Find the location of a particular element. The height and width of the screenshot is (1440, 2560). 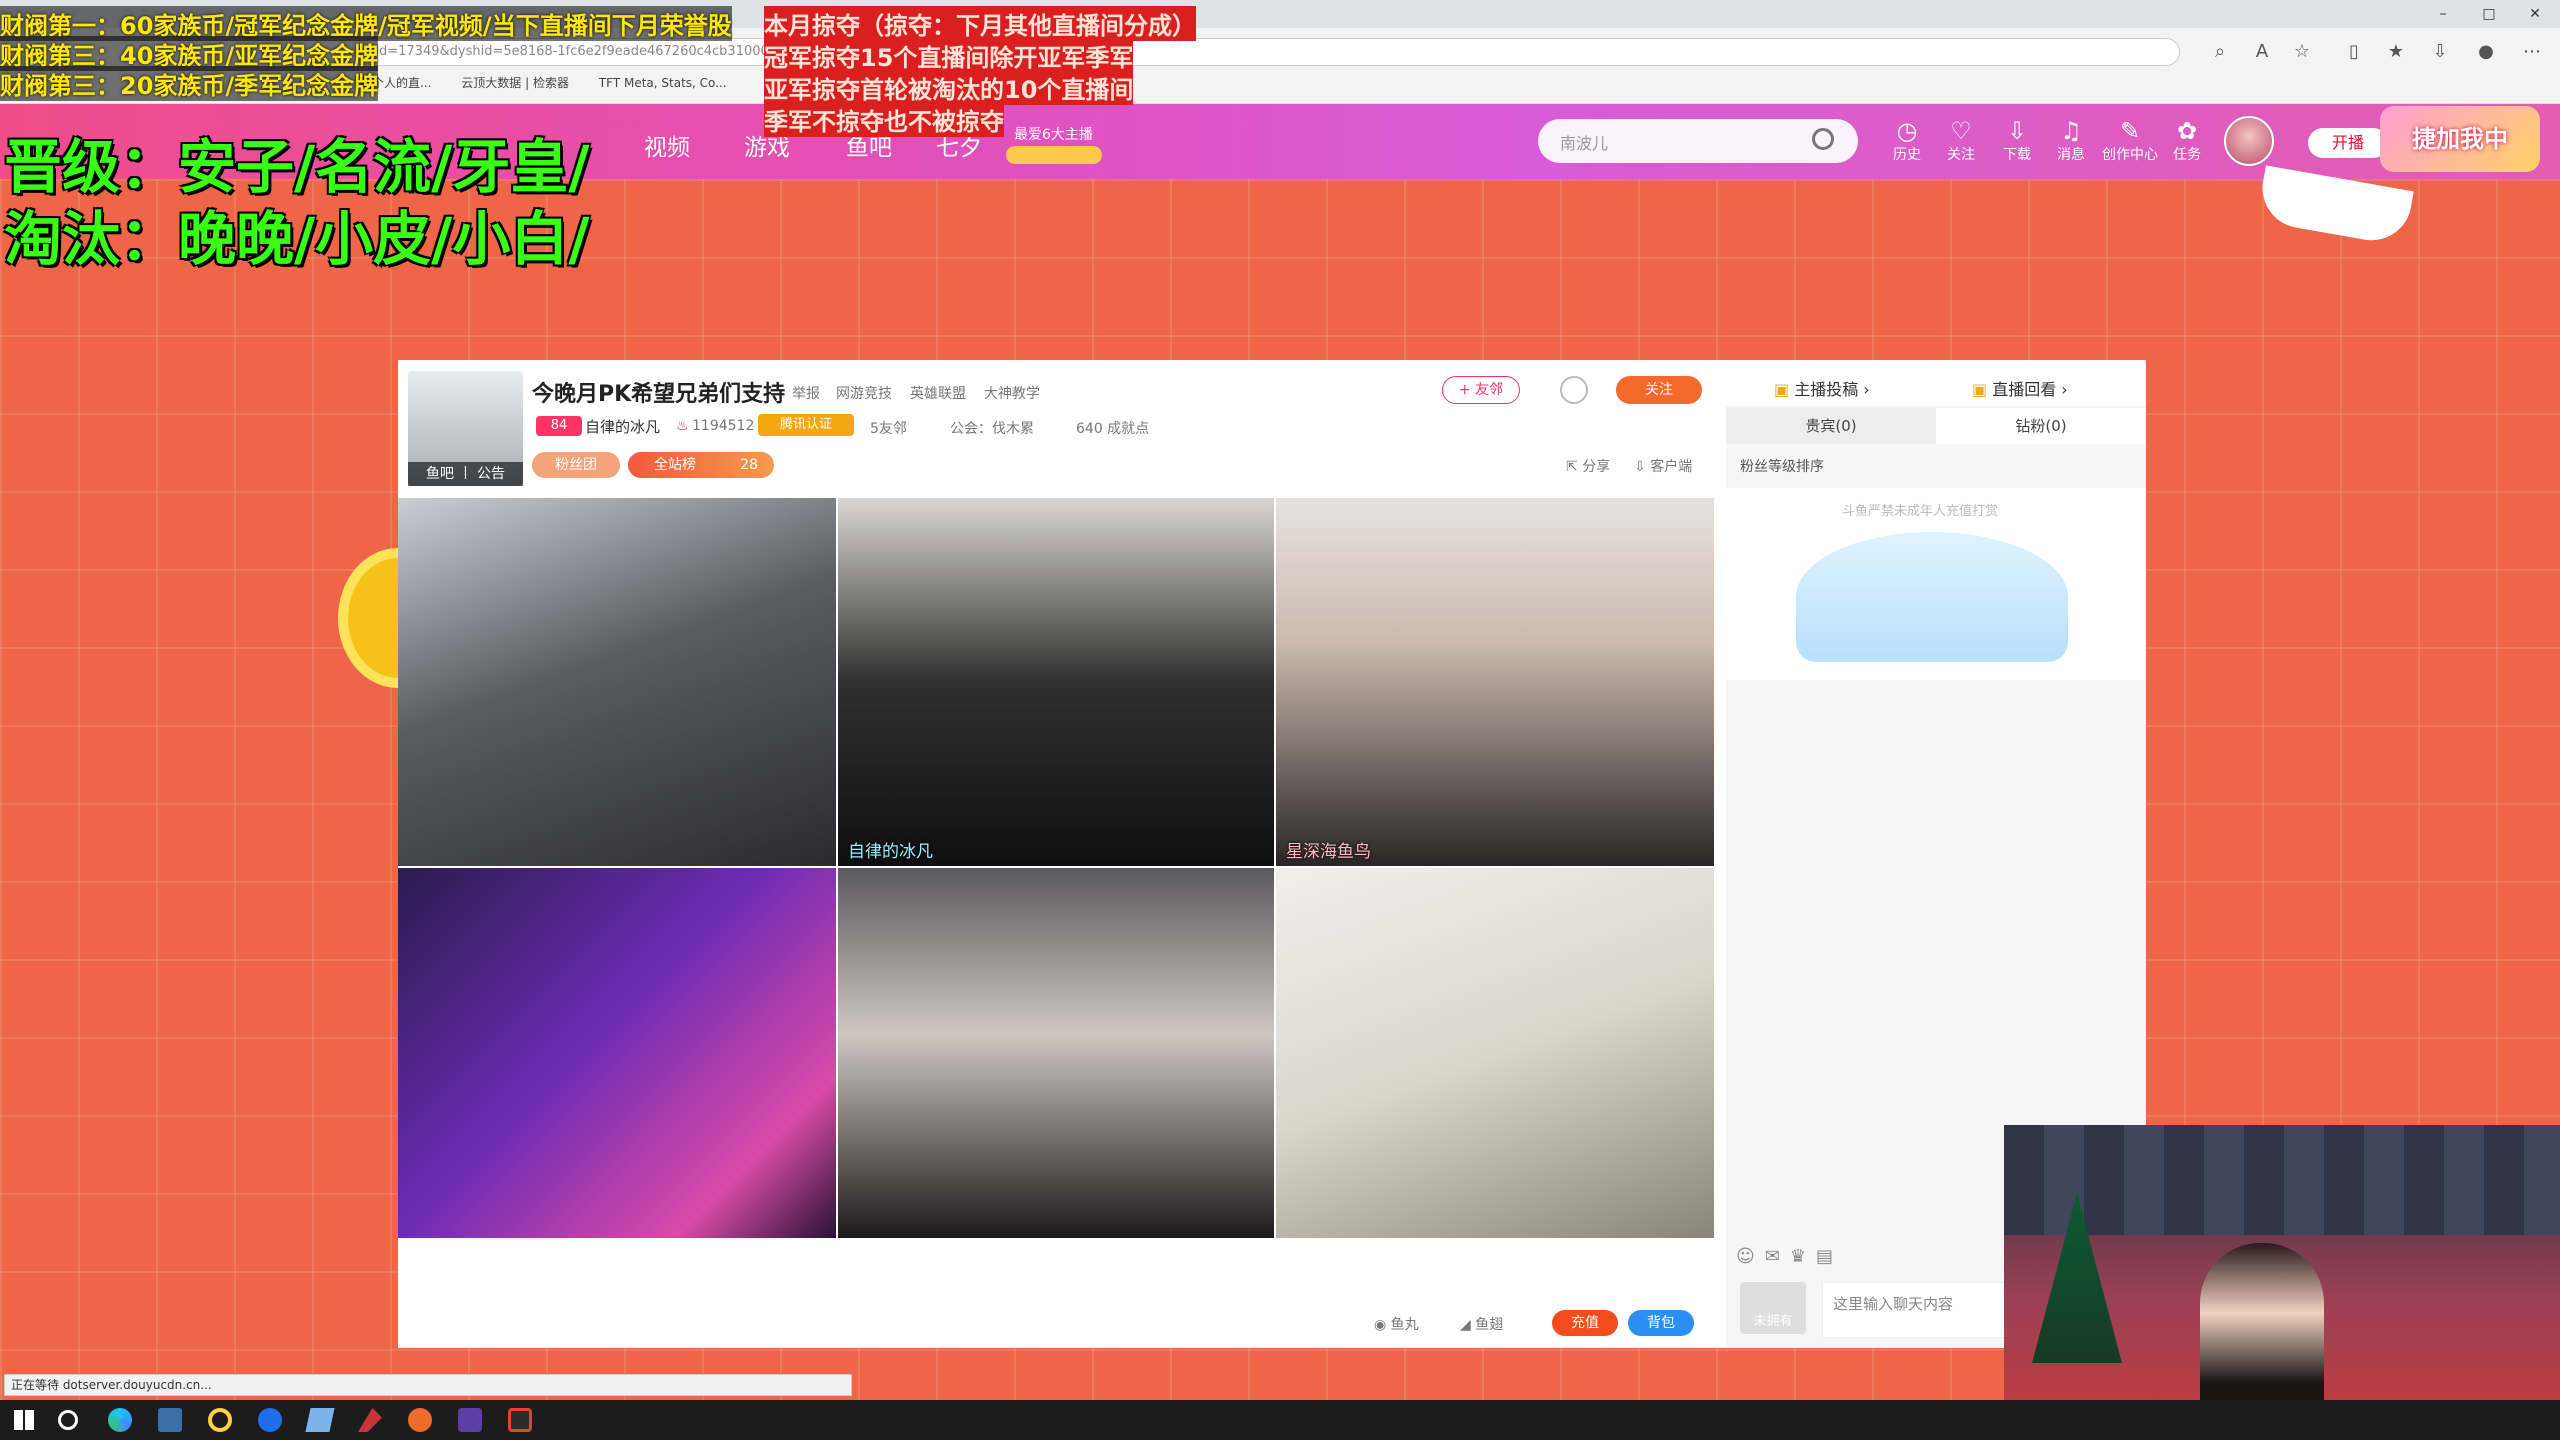

search-icon is located at coordinates (1823, 139).